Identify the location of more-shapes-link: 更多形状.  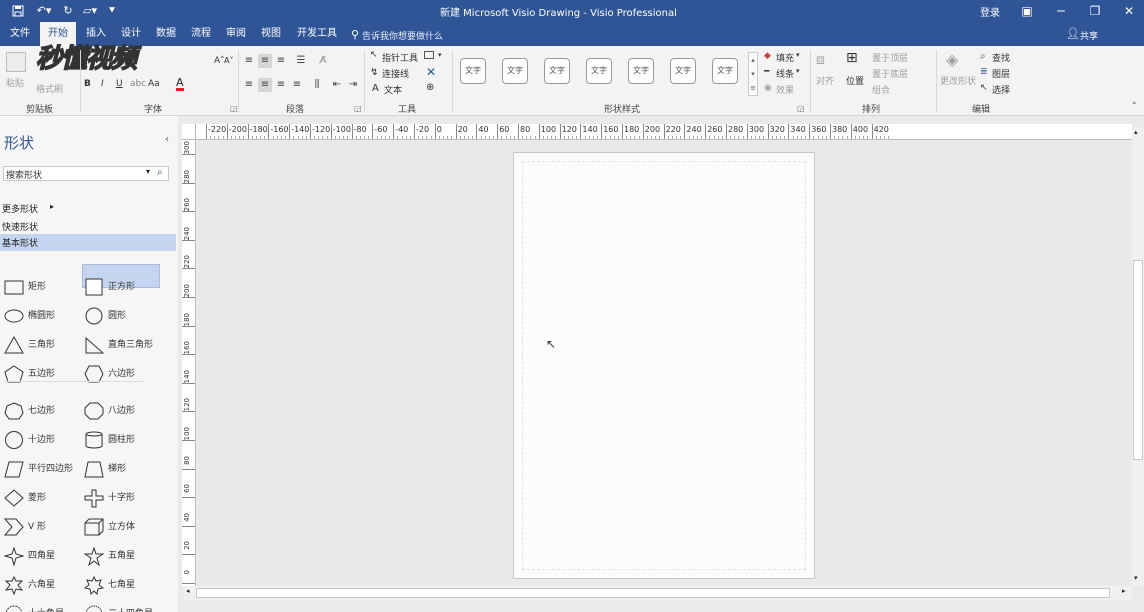
(20, 208).